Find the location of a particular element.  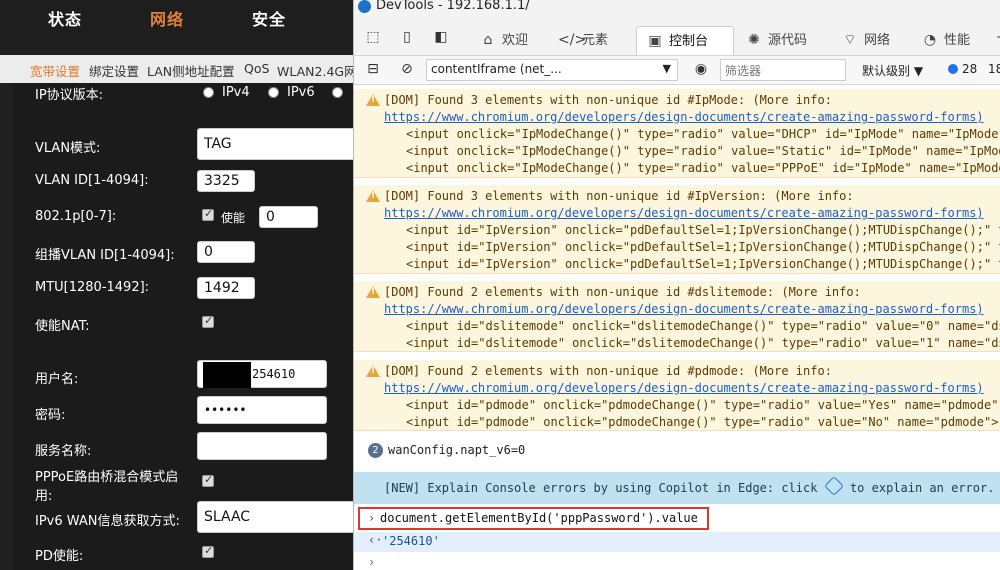

pd-enable-checkbox is located at coordinates (208, 551).